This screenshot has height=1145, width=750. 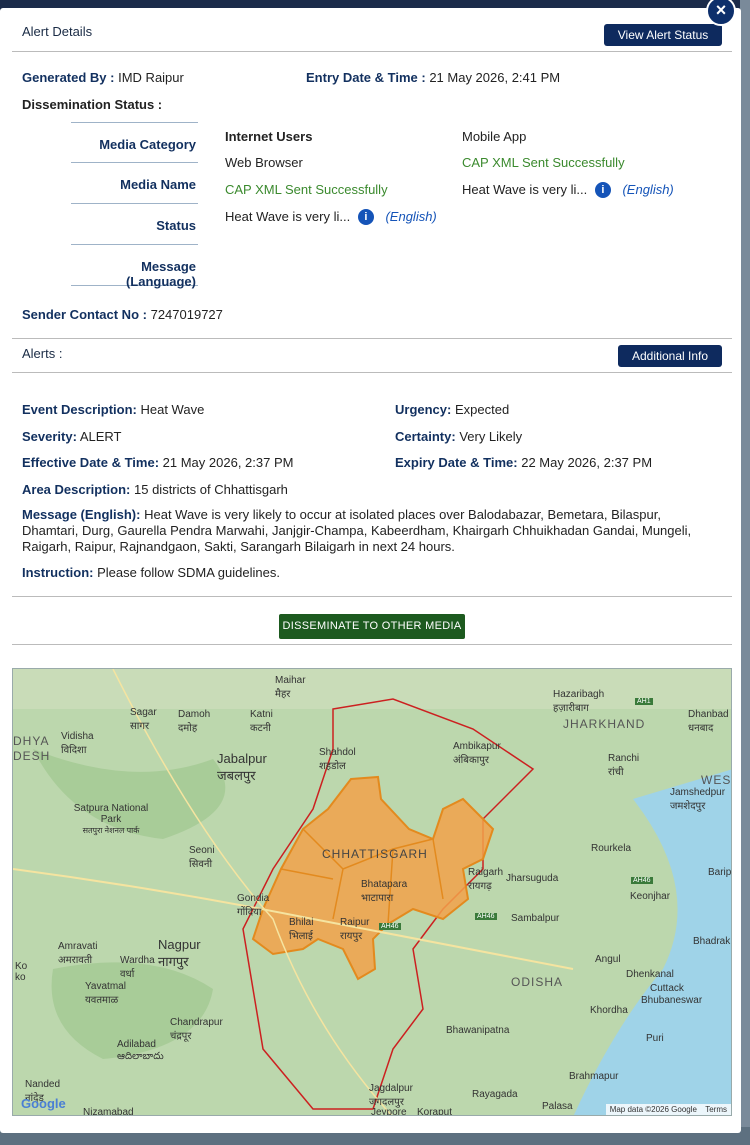 What do you see at coordinates (242, 767) in the screenshot?
I see `map-label-jabalpur: Jabalpur जबलपुर` at bounding box center [242, 767].